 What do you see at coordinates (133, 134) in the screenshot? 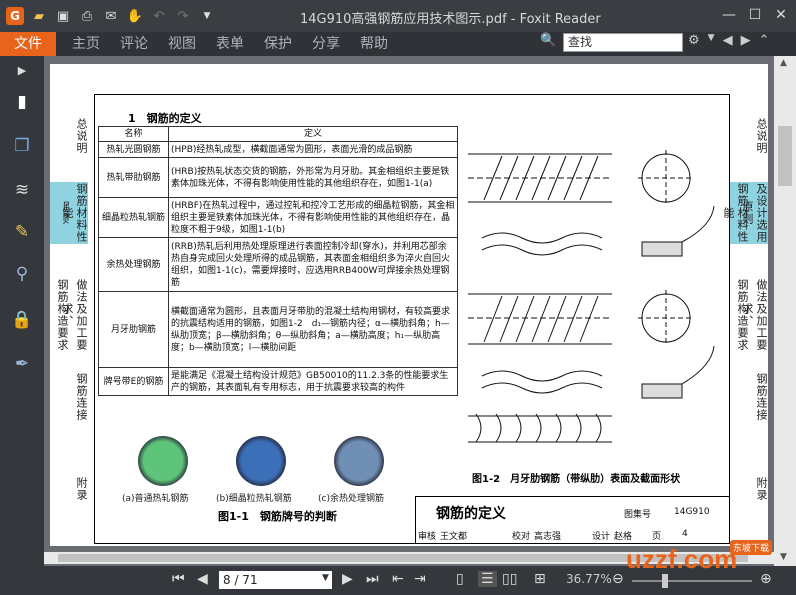
I see `column-header: 名称` at bounding box center [133, 134].